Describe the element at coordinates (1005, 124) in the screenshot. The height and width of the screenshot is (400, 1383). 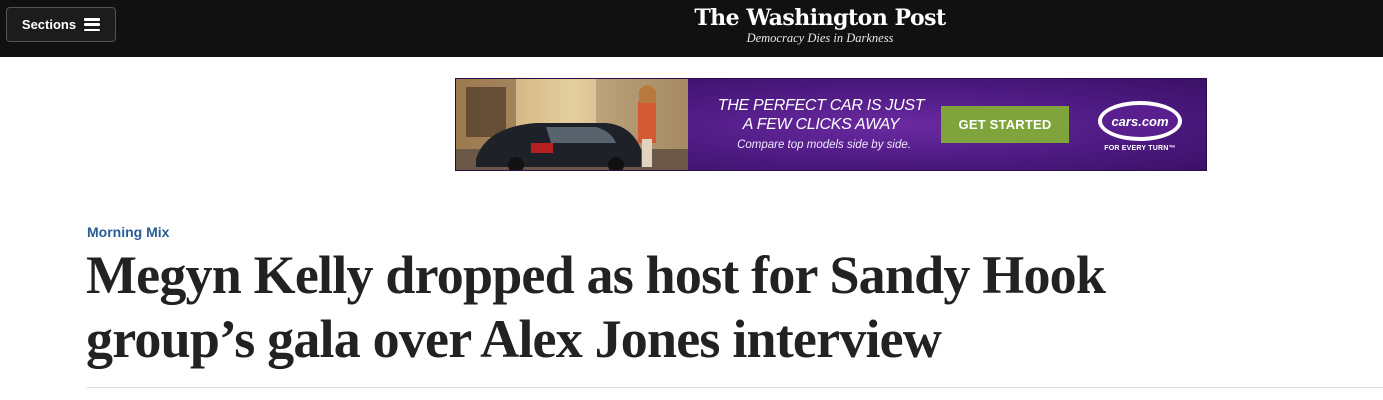
I see `get-started-button: GET STARTED` at that location.